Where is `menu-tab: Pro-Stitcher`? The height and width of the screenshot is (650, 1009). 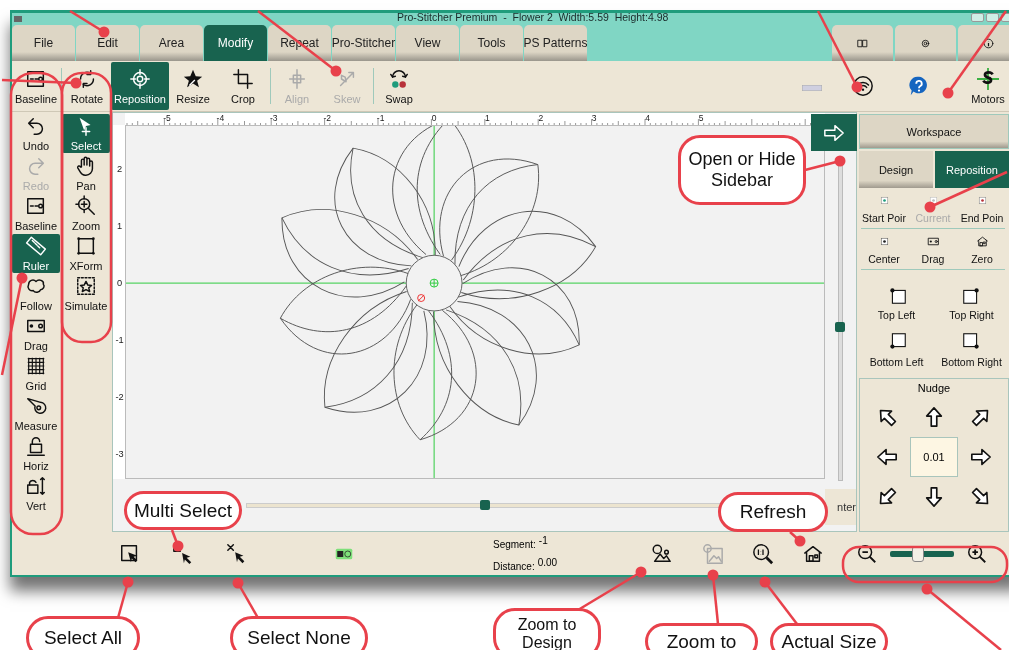 menu-tab: Pro-Stitcher is located at coordinates (363, 43).